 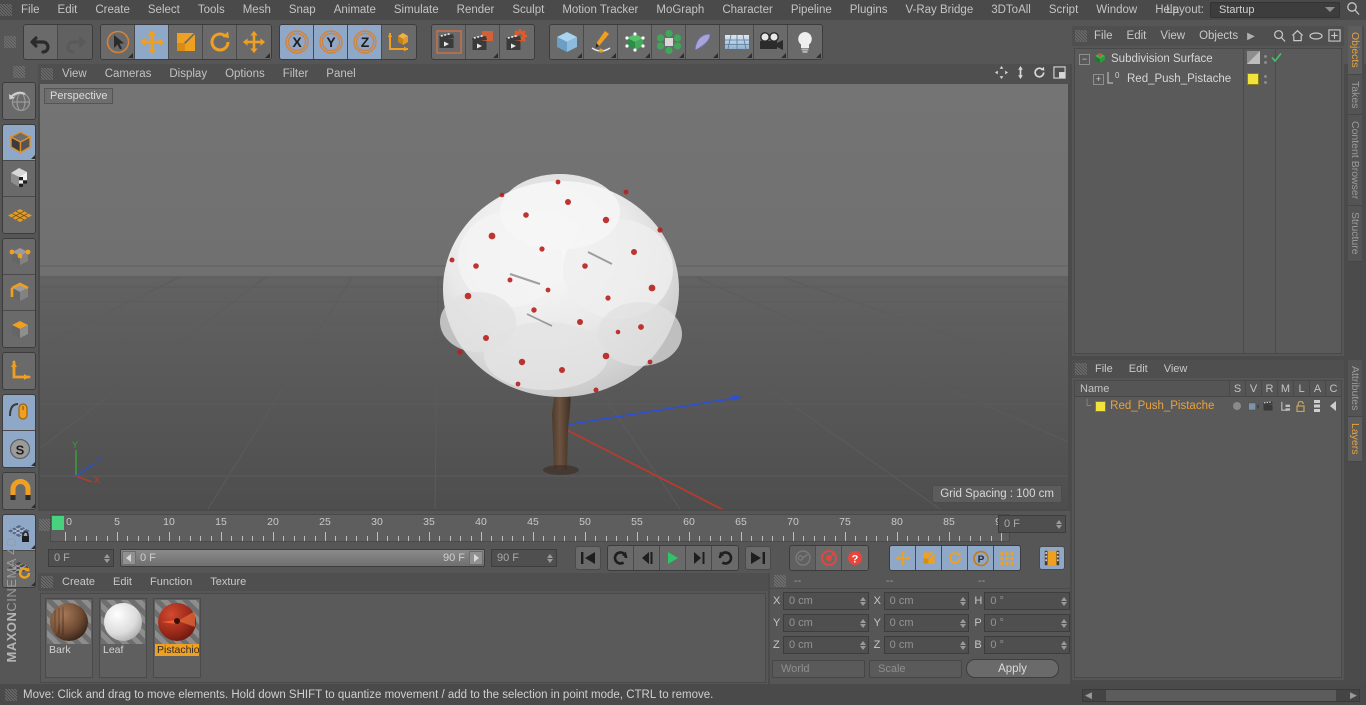 What do you see at coordinates (1081, 36) in the screenshot?
I see `object-menu-grip` at bounding box center [1081, 36].